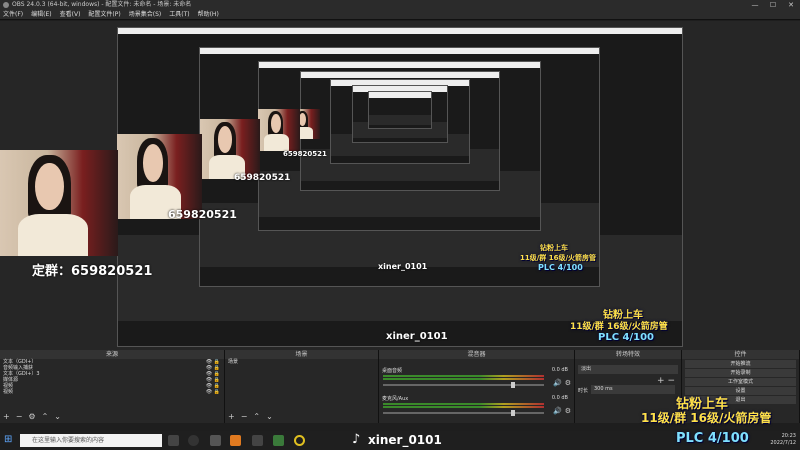 The height and width of the screenshot is (450, 800). I want to click on studio-mode-button: 工作室模式, so click(740, 382).